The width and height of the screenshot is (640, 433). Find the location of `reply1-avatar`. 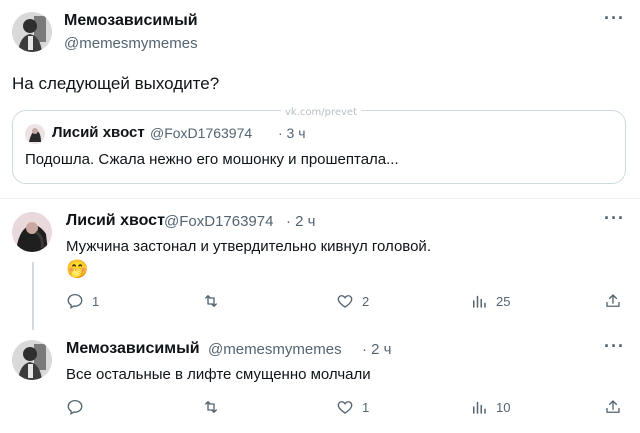

reply1-avatar is located at coordinates (32, 232).